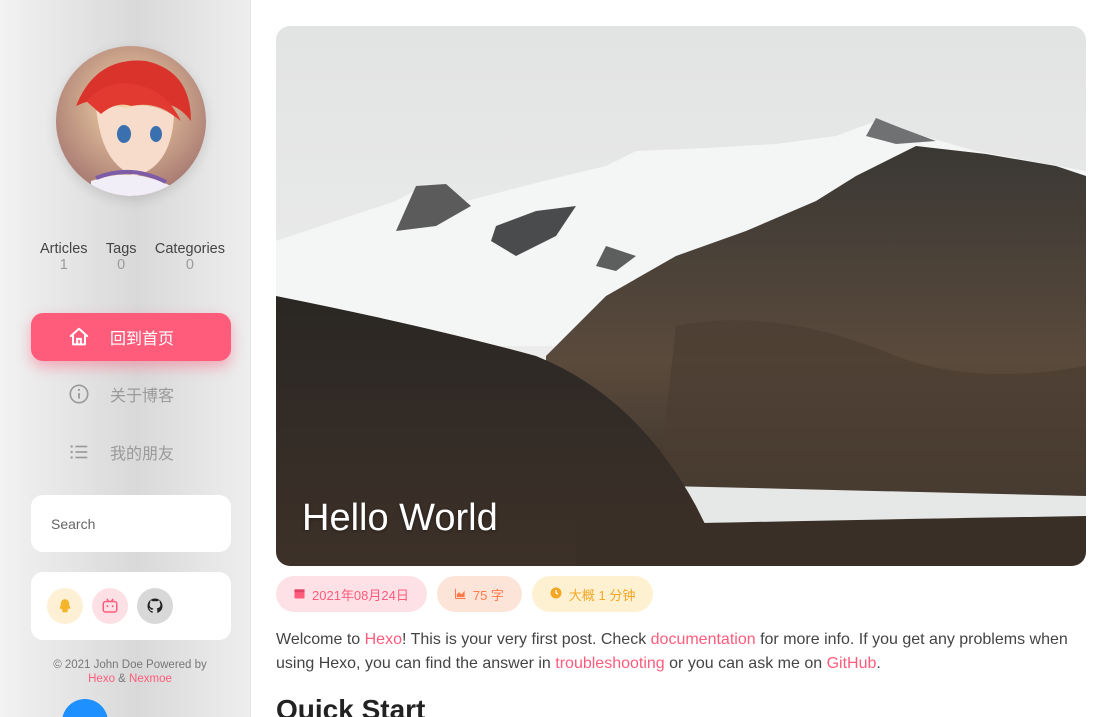 This screenshot has height=717, width=1113. I want to click on search-input, so click(131, 523).